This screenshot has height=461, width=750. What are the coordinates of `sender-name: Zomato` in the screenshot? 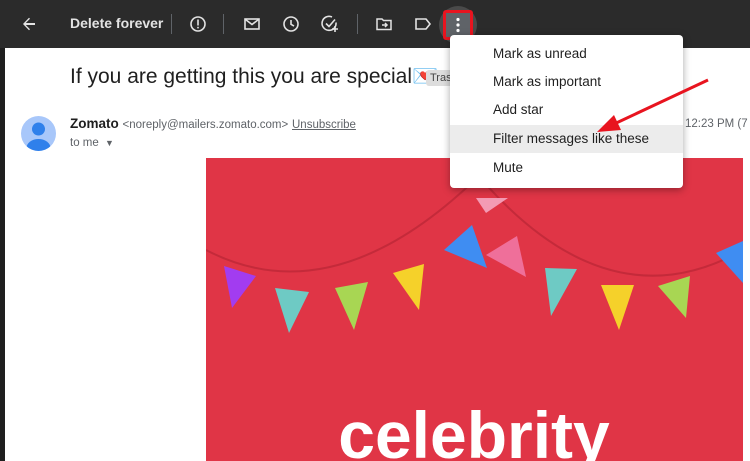 It's located at (94, 123).